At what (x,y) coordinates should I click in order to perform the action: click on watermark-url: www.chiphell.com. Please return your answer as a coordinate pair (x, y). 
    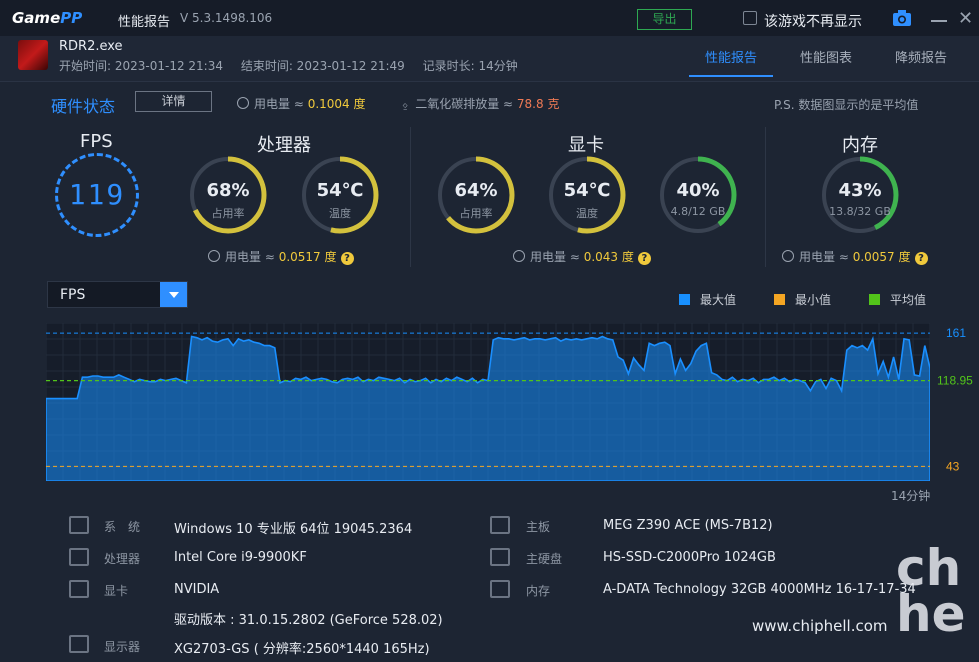
    Looking at the image, I should click on (820, 626).